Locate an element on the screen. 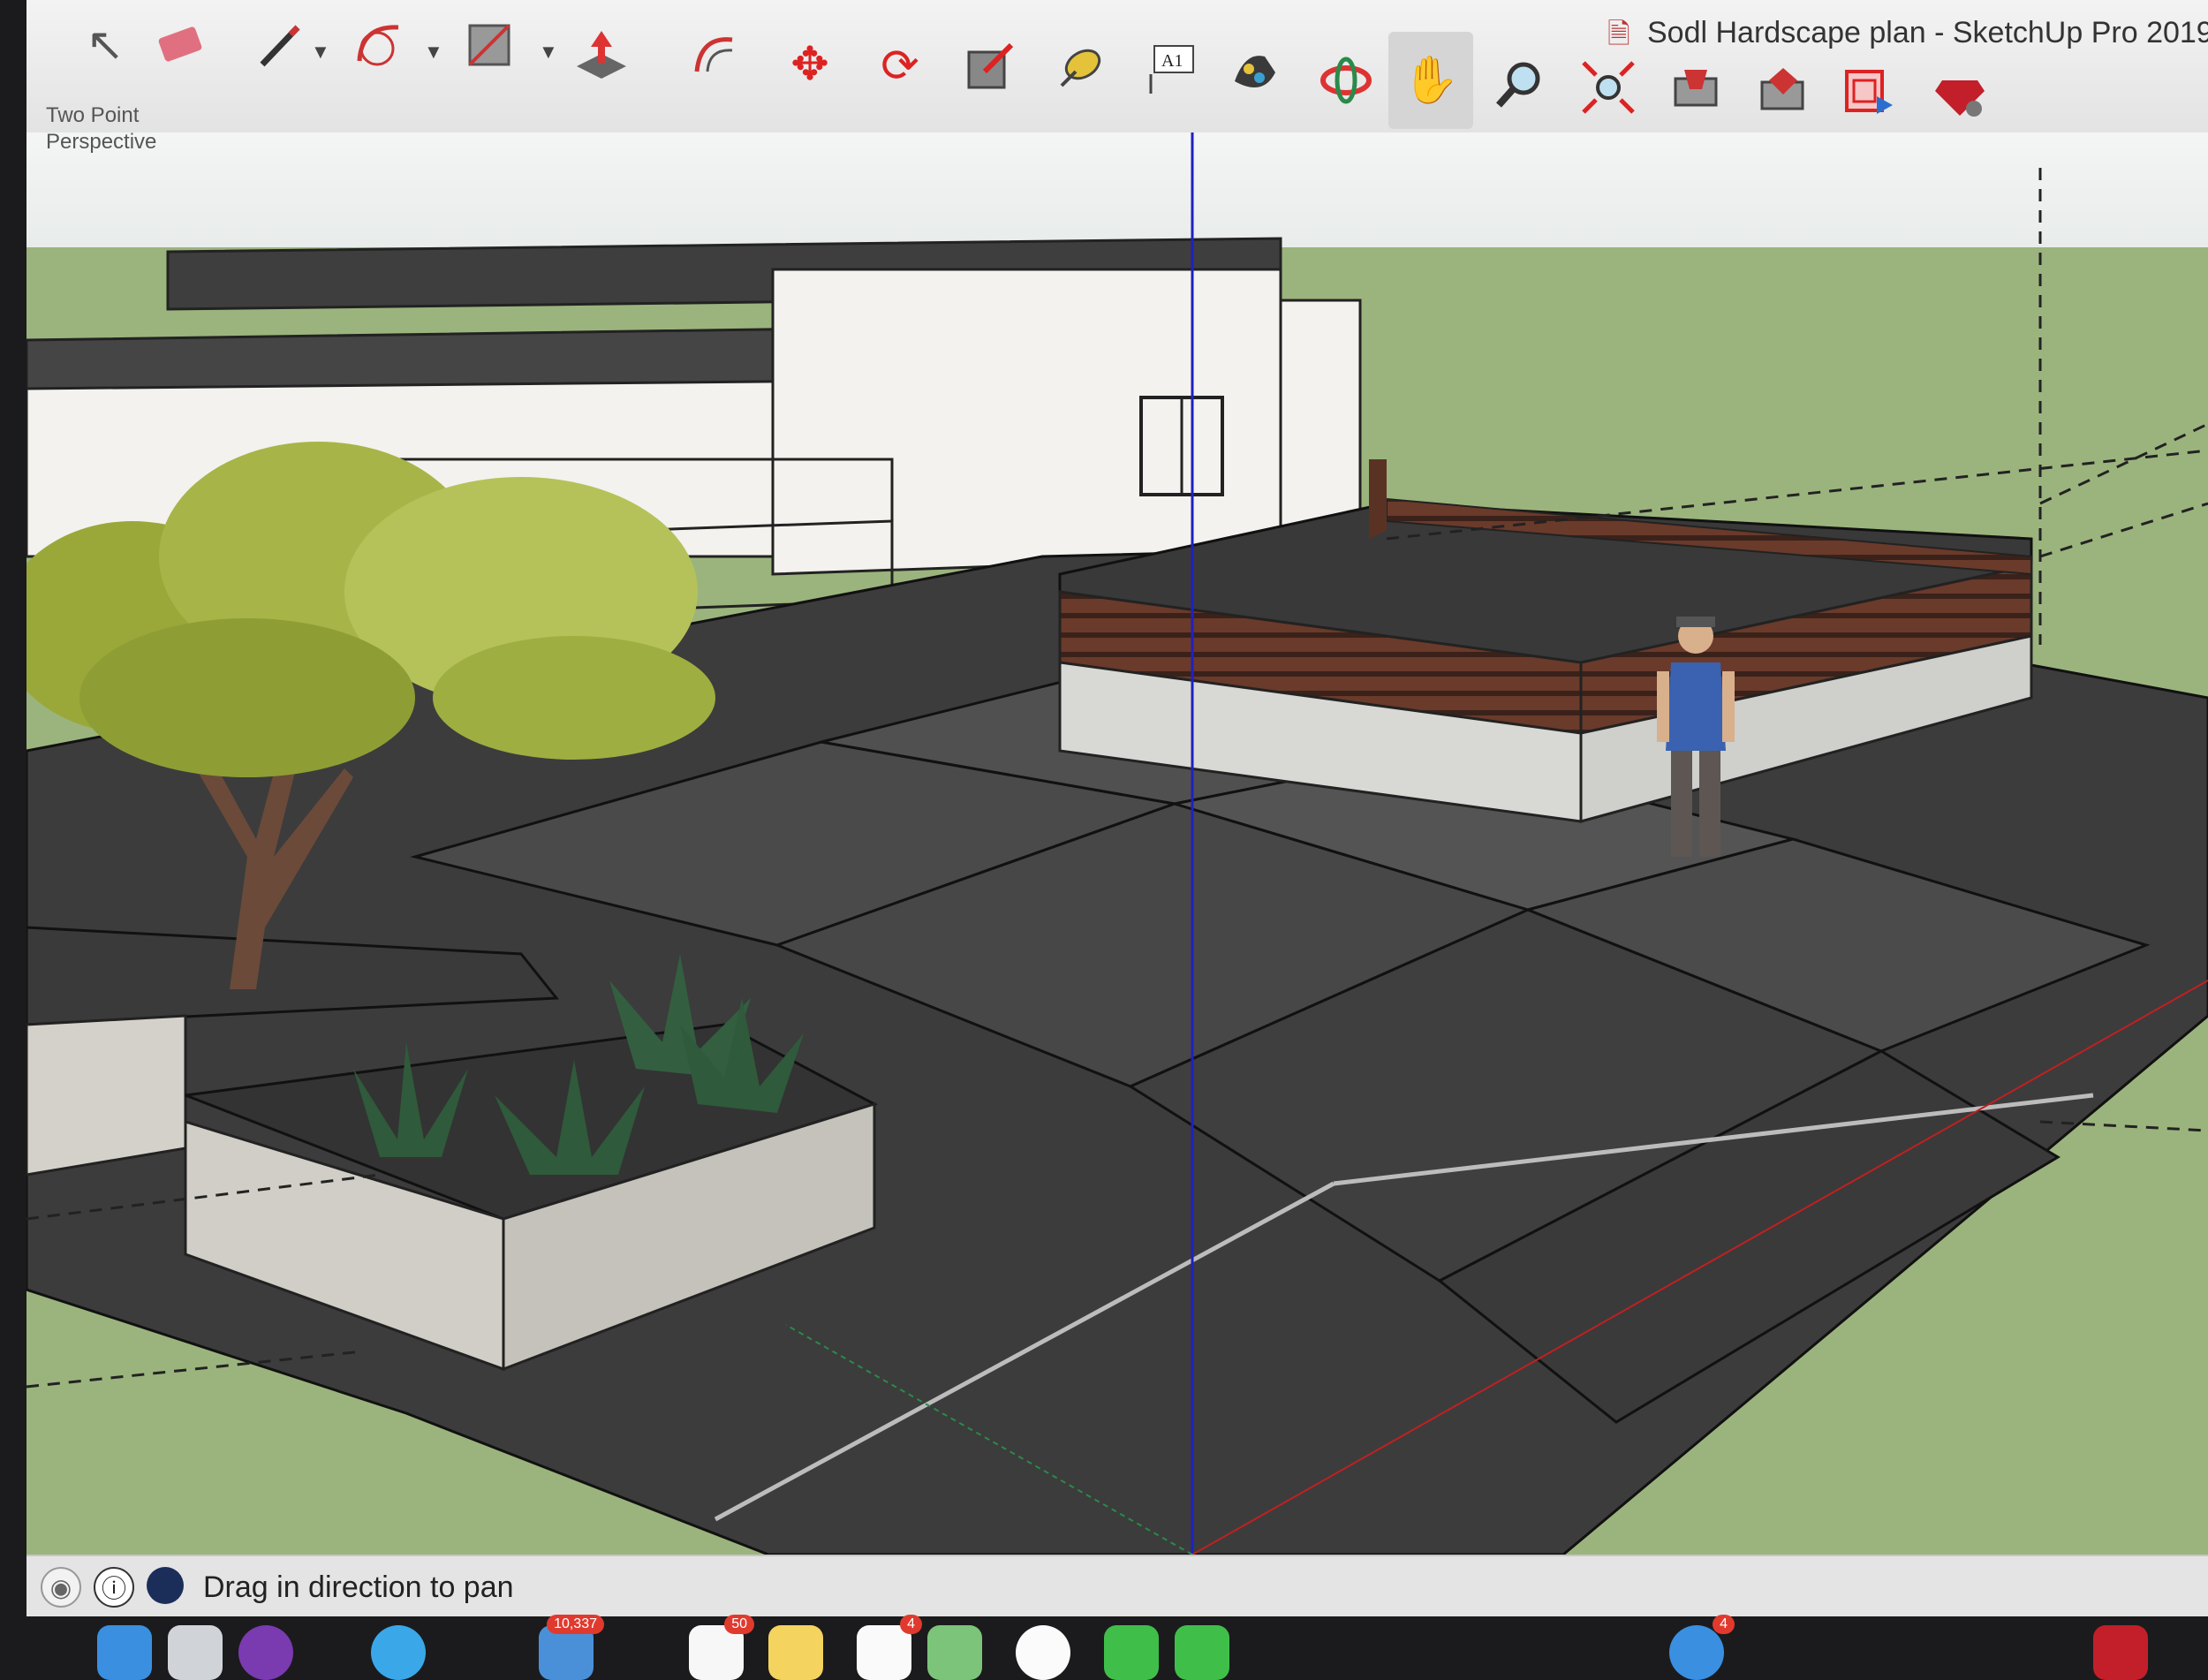 This screenshot has width=2208, height=1680. view-label-line2: Perspective is located at coordinates (101, 142).